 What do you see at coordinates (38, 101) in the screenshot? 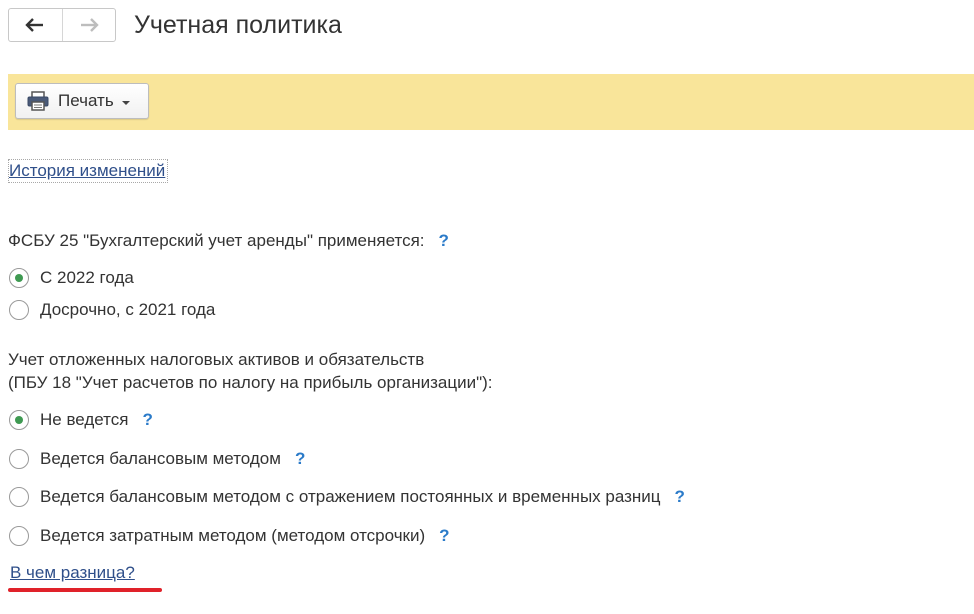
I see `printer-icon` at bounding box center [38, 101].